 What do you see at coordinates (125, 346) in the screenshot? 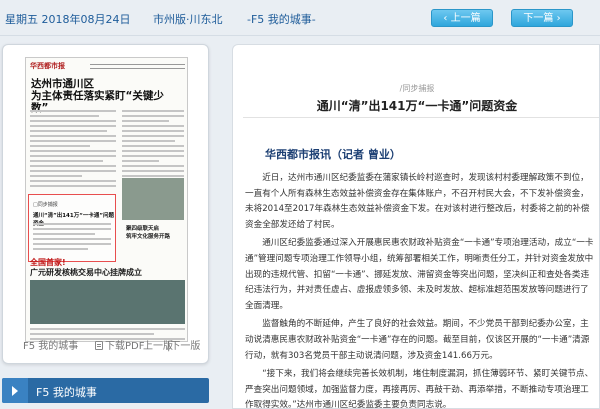
I see `download-pdf-label: 下载PDF` at bounding box center [125, 346].